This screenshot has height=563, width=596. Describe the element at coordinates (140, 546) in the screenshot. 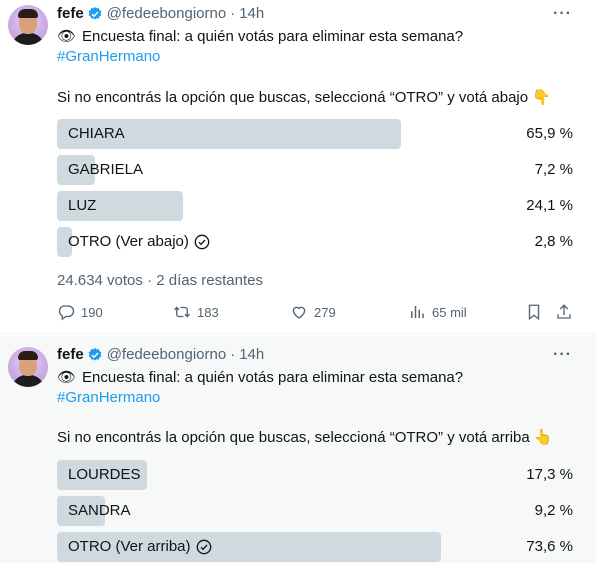

I see `poll-label: OTRO (Ver arriba)` at that location.